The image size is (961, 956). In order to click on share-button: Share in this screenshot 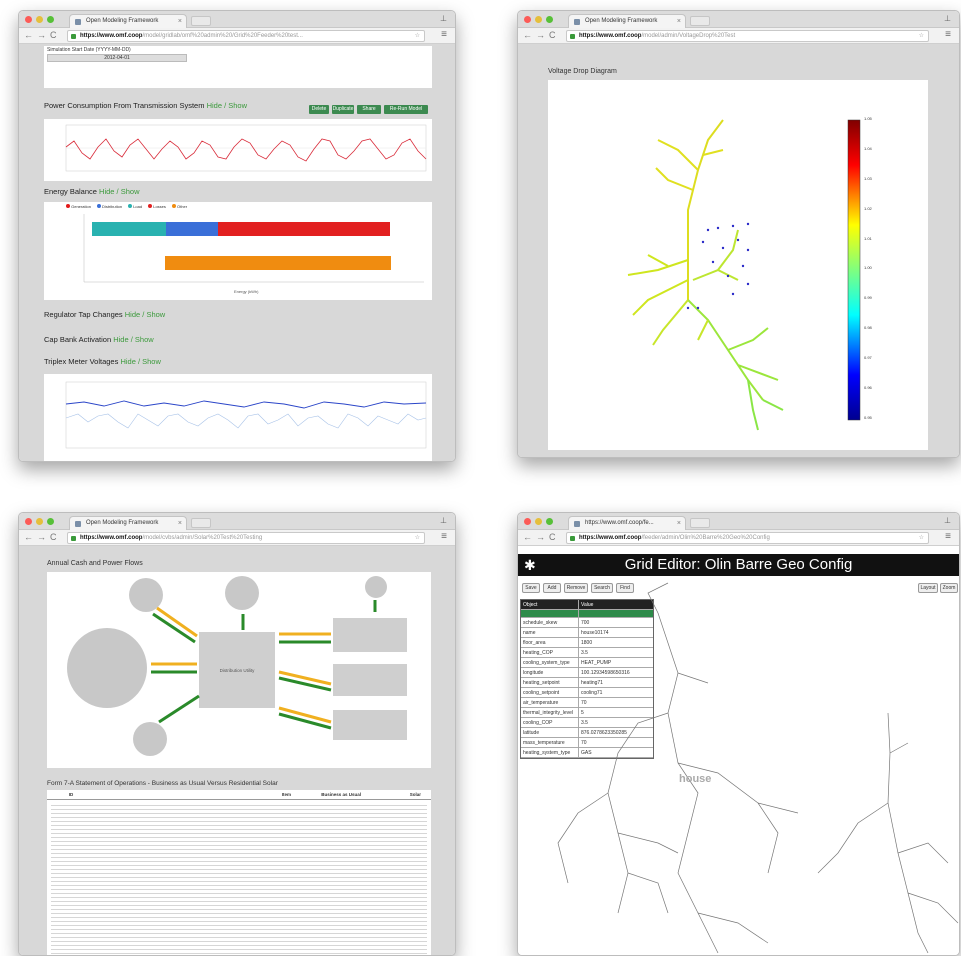, I will do `click(369, 109)`.